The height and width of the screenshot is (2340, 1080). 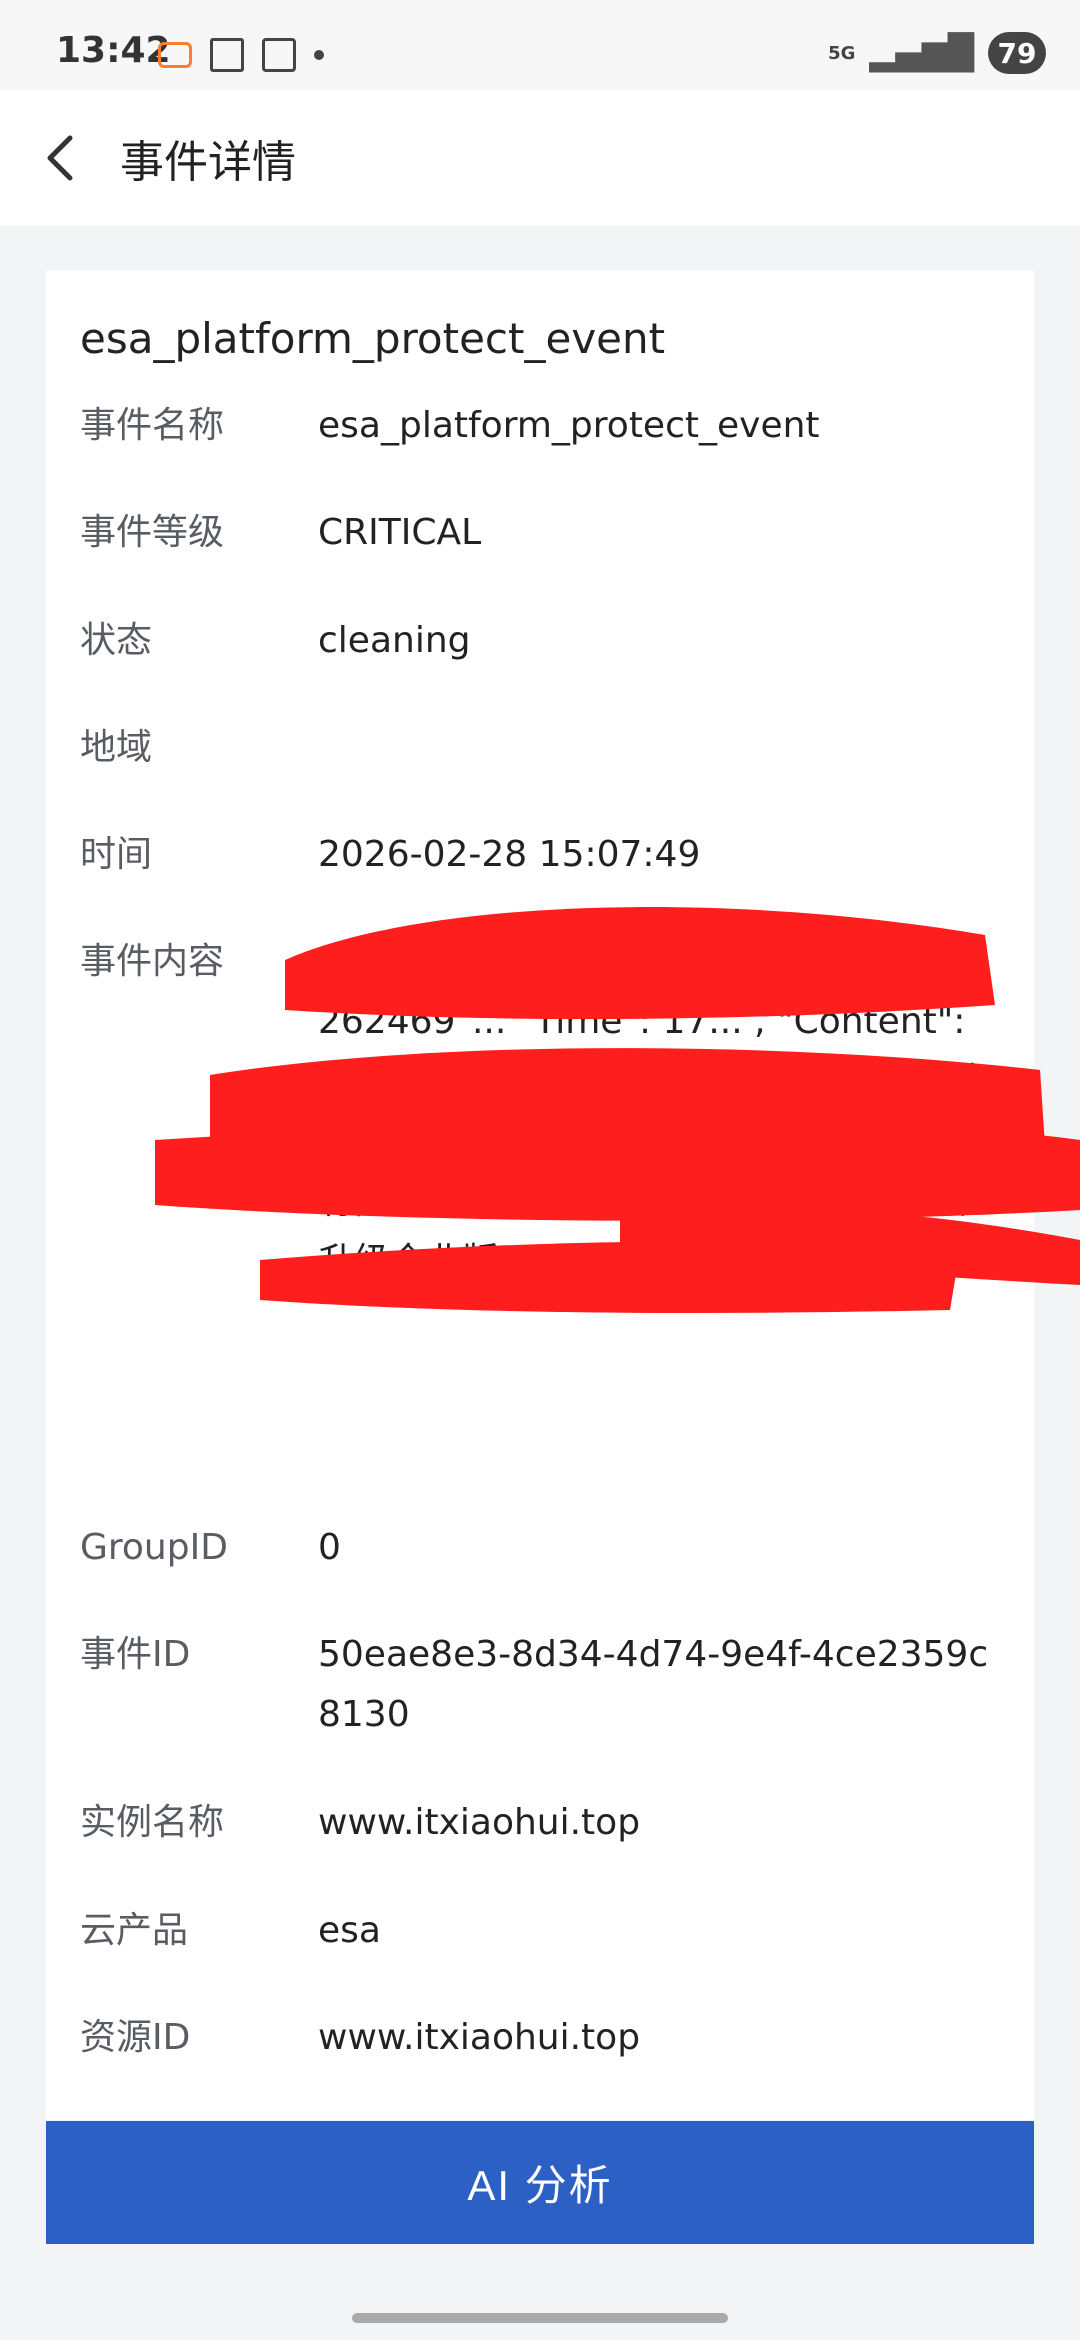 What do you see at coordinates (152, 532) in the screenshot?
I see `detail-label: 事件等级` at bounding box center [152, 532].